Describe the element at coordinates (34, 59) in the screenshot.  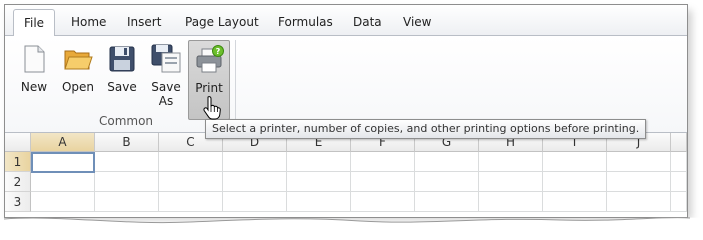
I see `new-document-icon` at that location.